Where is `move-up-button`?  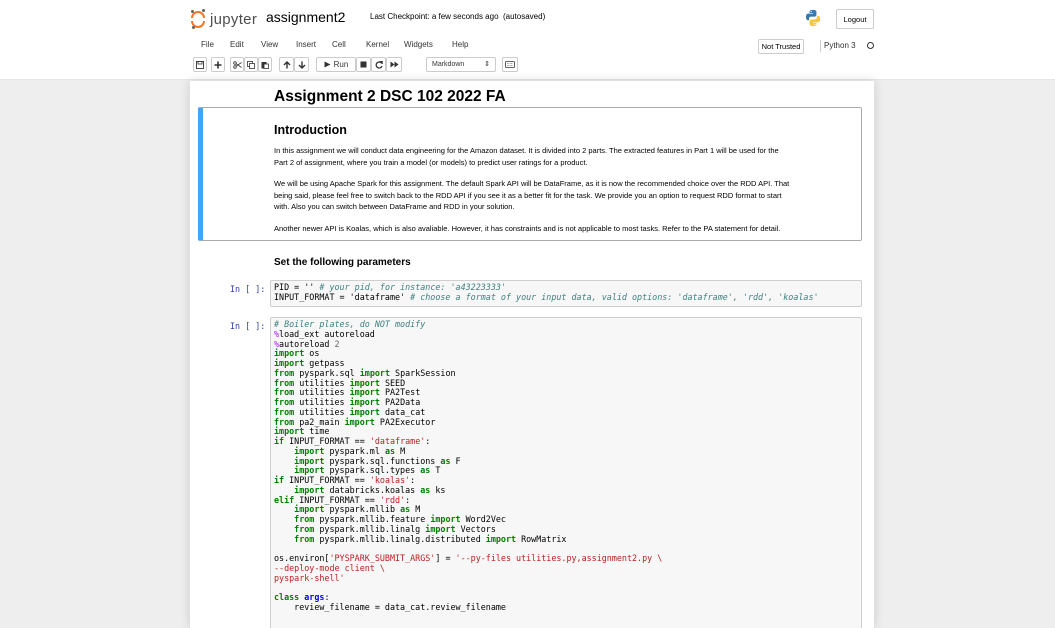 move-up-button is located at coordinates (286, 64).